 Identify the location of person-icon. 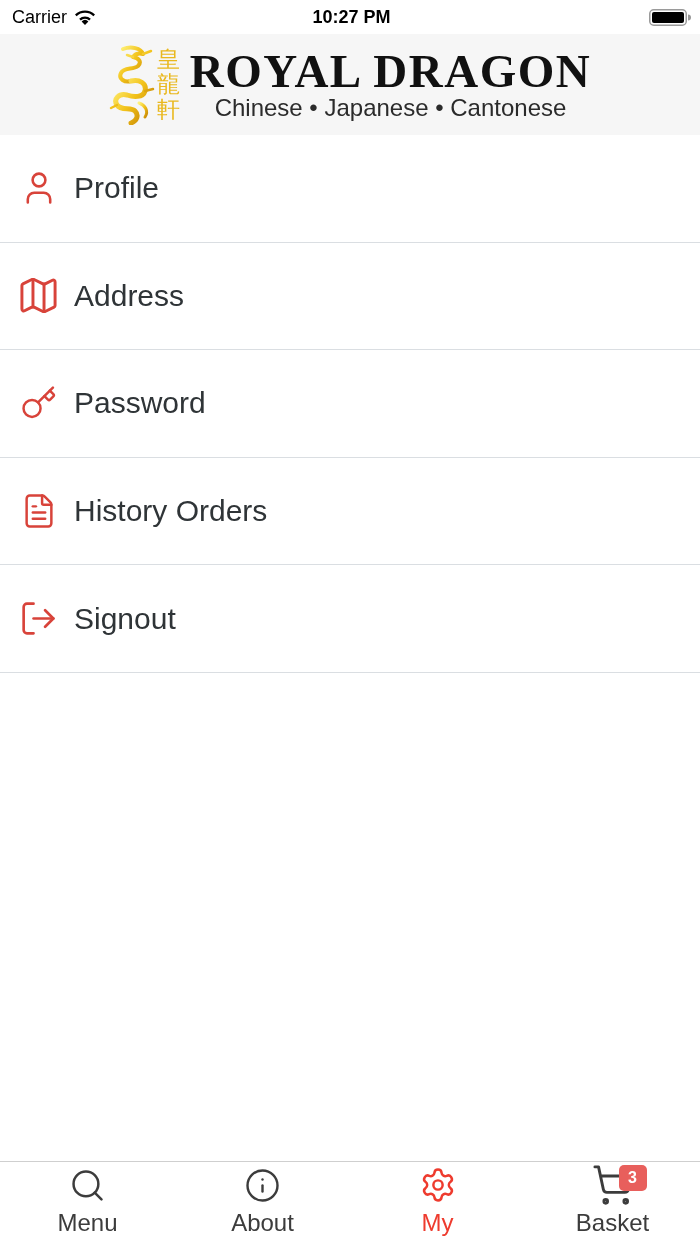
(38, 188).